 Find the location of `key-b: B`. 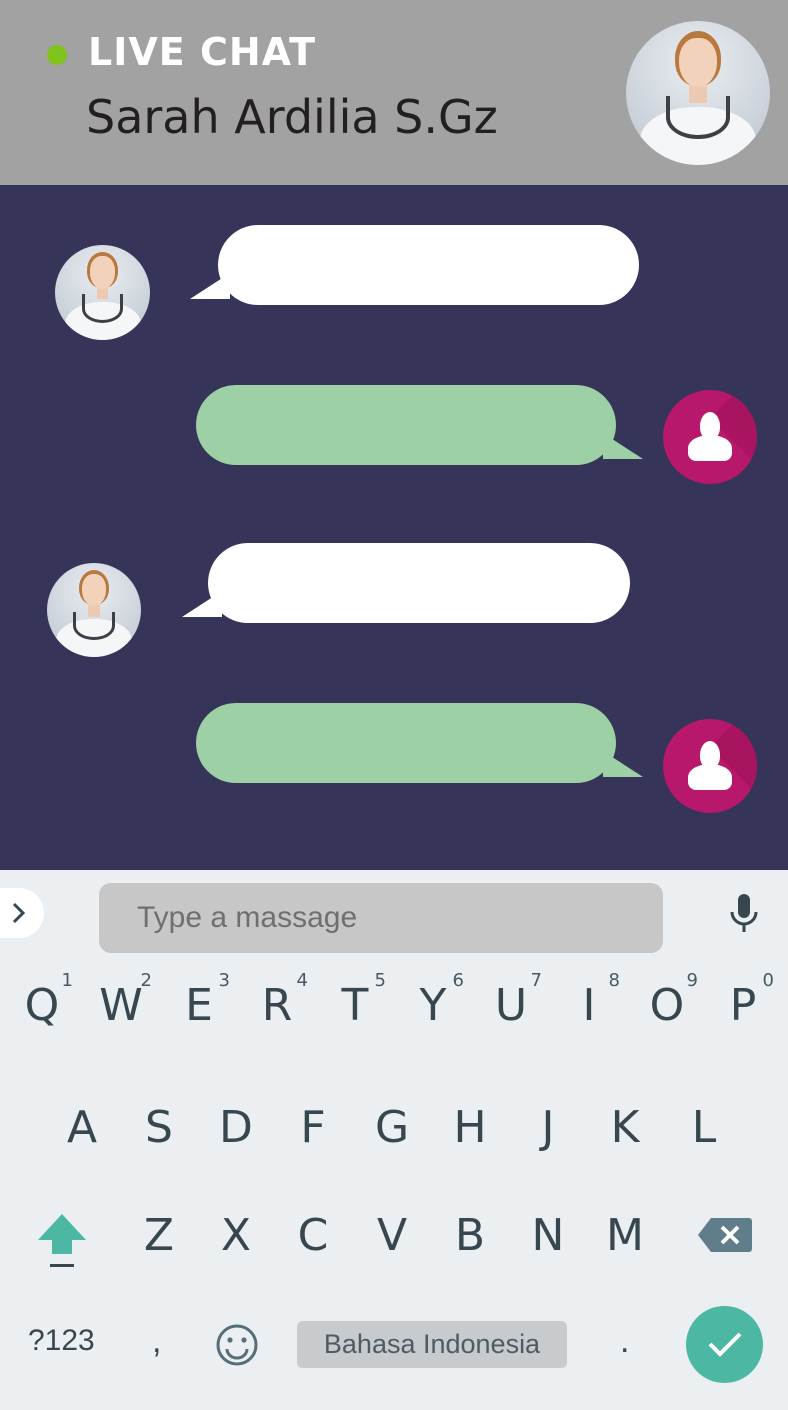

key-b: B is located at coordinates (470, 1228).